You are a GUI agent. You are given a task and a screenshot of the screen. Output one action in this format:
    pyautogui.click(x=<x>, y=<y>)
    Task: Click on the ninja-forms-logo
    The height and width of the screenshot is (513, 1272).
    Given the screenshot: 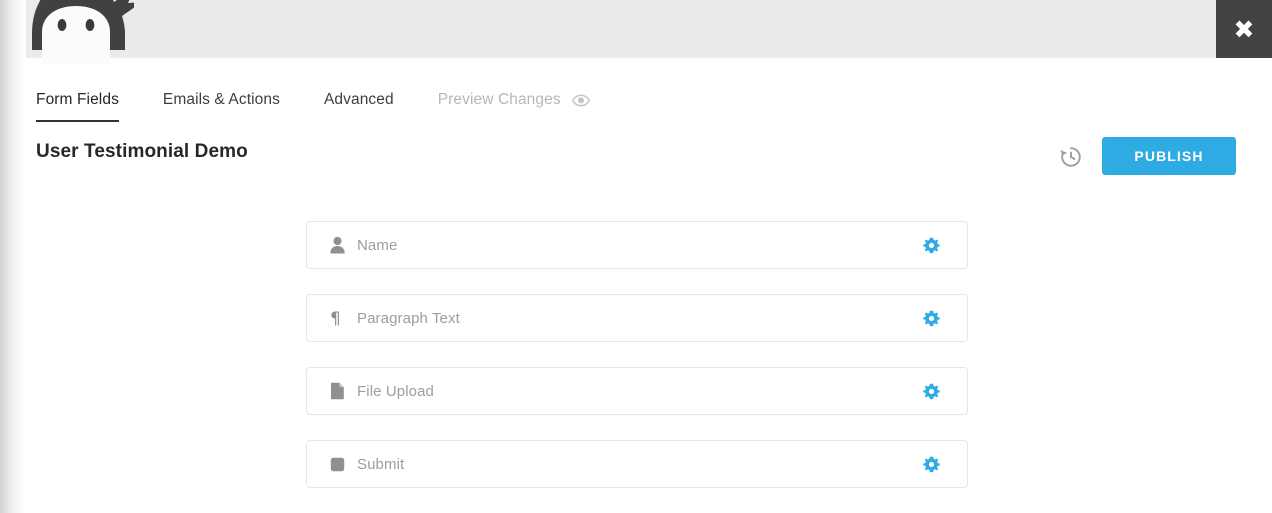 What is the action you would take?
    pyautogui.click(x=76, y=36)
    